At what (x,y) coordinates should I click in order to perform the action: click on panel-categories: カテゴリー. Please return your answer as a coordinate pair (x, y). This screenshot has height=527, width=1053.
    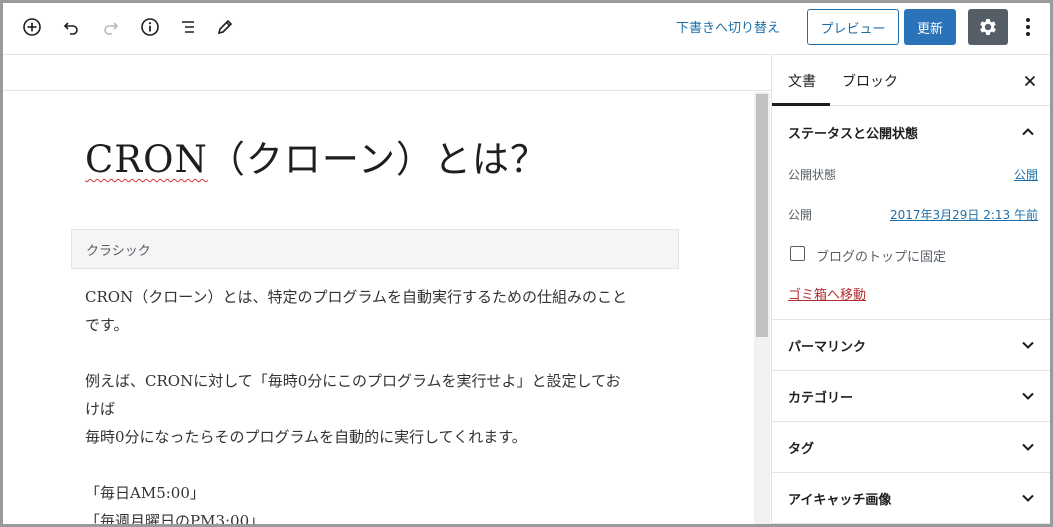
    Looking at the image, I should click on (911, 396).